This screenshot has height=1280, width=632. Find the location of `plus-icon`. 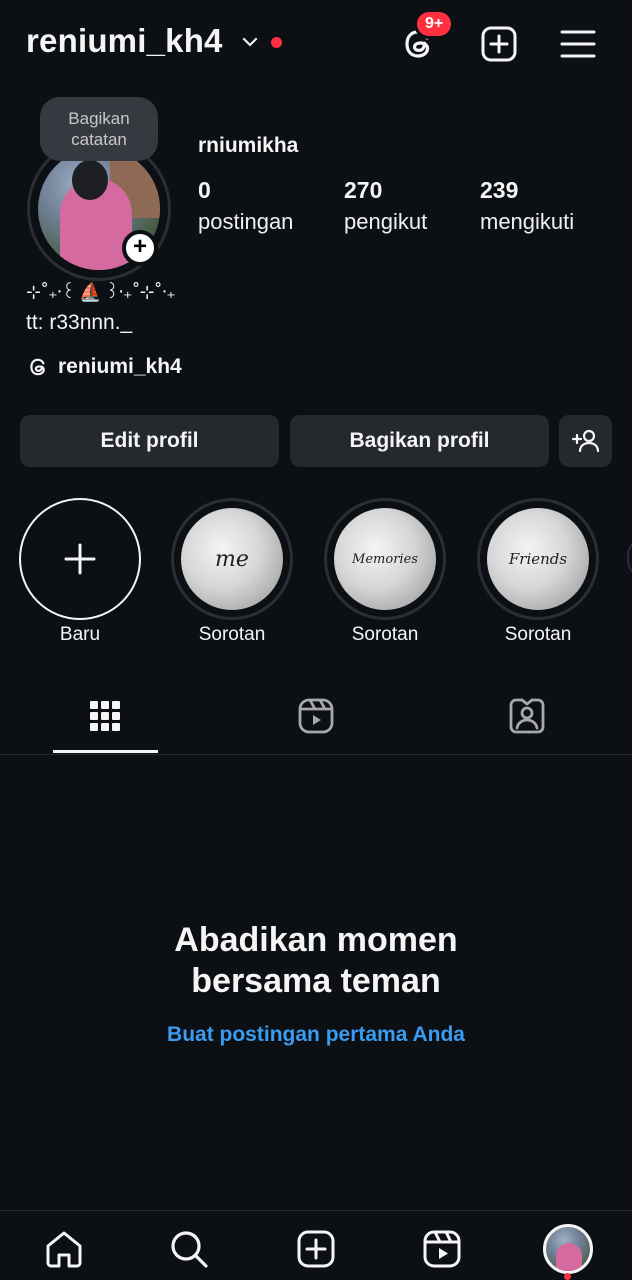

plus-icon is located at coordinates (80, 559).